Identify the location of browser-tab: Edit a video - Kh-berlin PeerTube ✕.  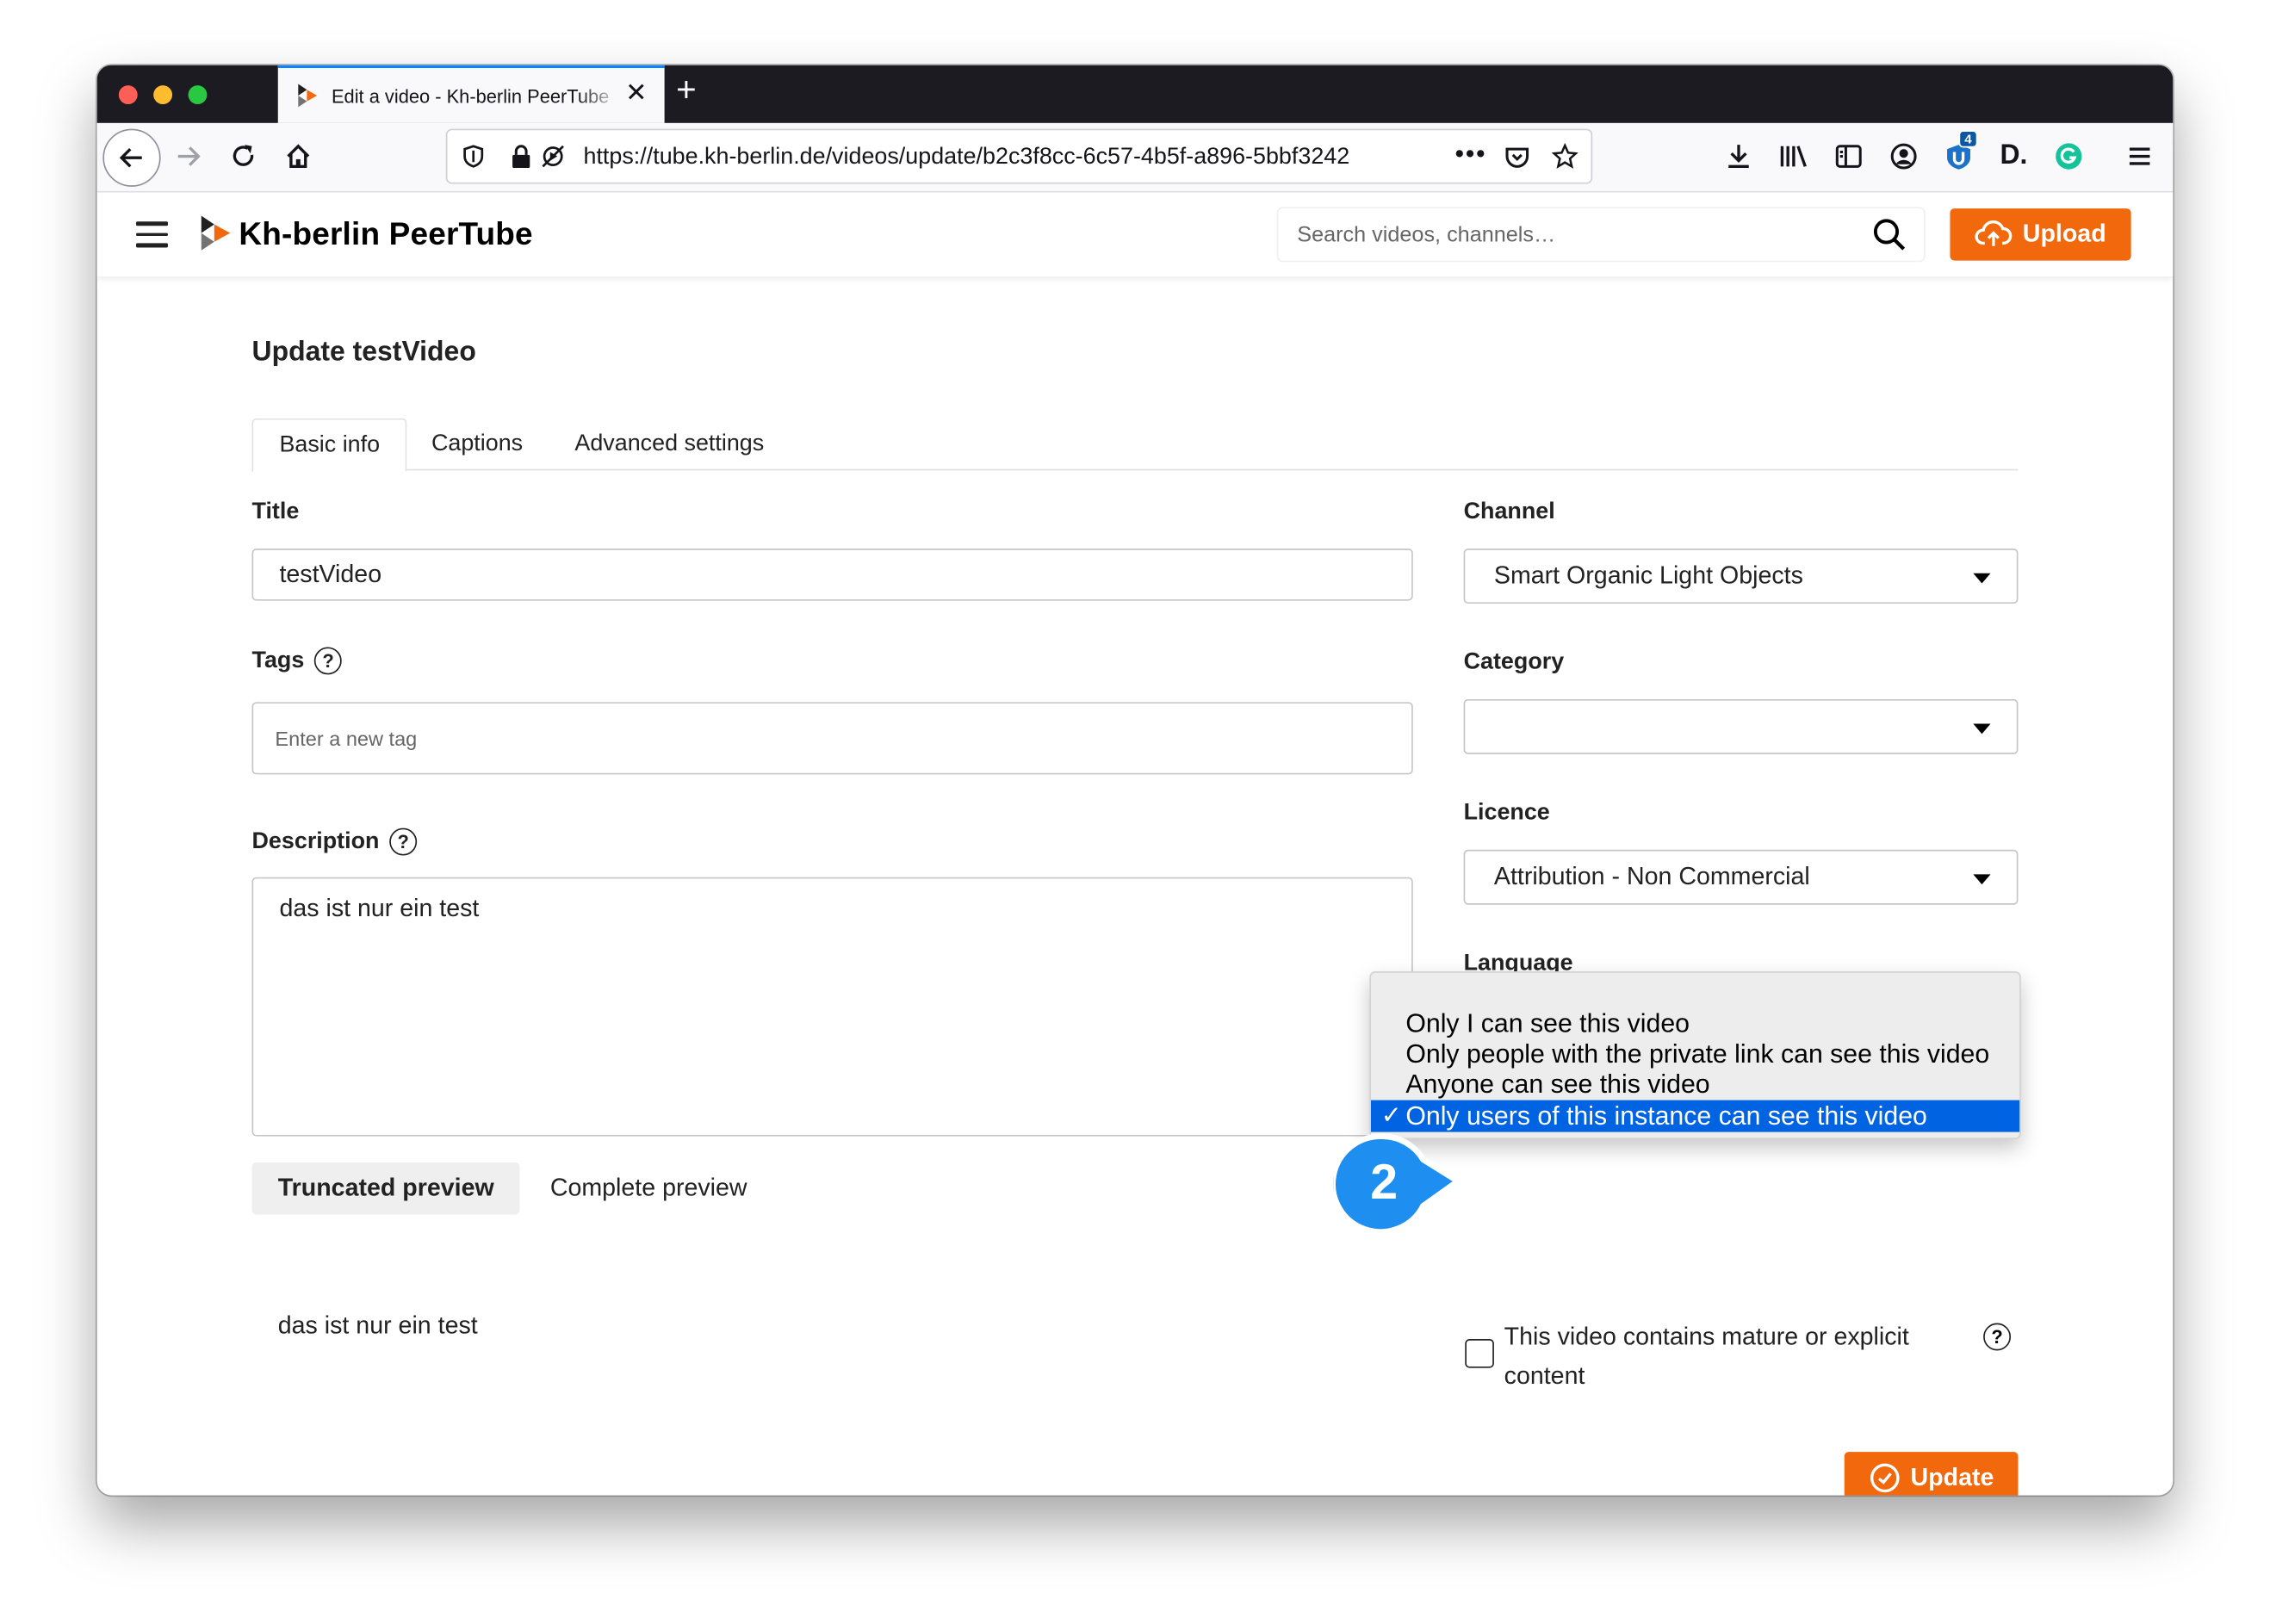
(471, 94).